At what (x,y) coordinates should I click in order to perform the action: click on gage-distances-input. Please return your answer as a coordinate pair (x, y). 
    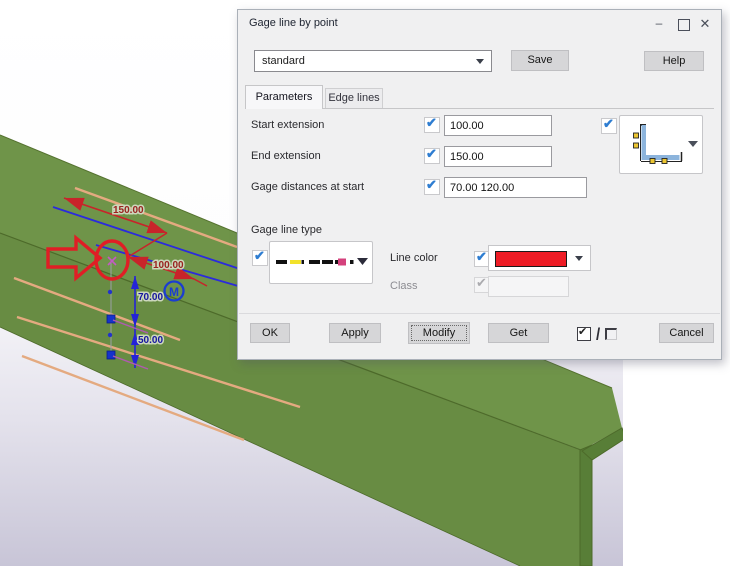
    Looking at the image, I should click on (515, 187).